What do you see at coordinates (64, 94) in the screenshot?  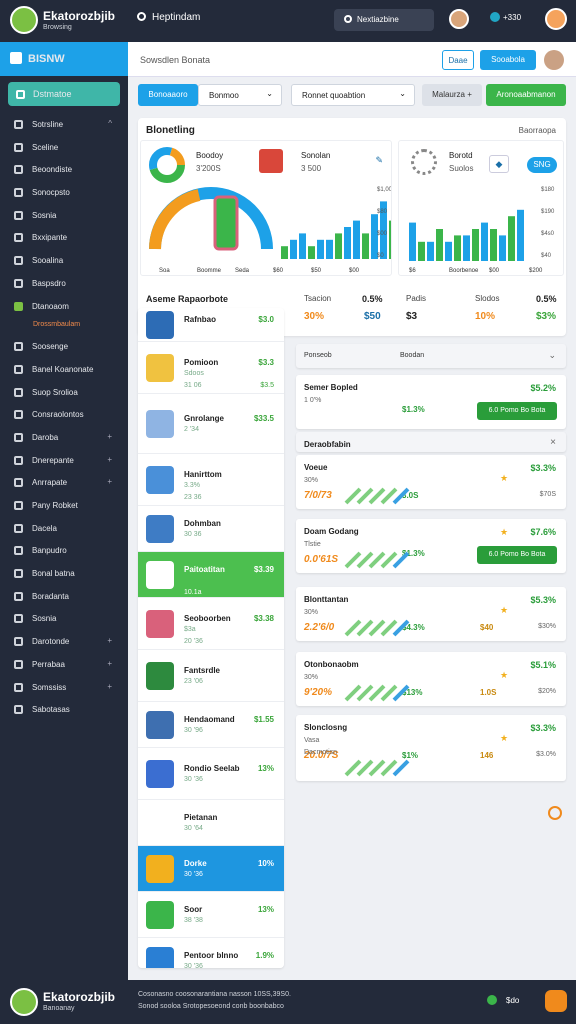 I see `sidebar-item-active: Dstmatoe` at bounding box center [64, 94].